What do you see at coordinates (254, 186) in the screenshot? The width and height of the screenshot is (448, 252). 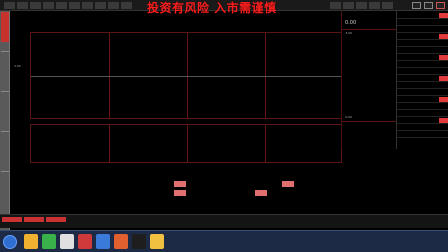 I see `detail-table` at bounding box center [254, 186].